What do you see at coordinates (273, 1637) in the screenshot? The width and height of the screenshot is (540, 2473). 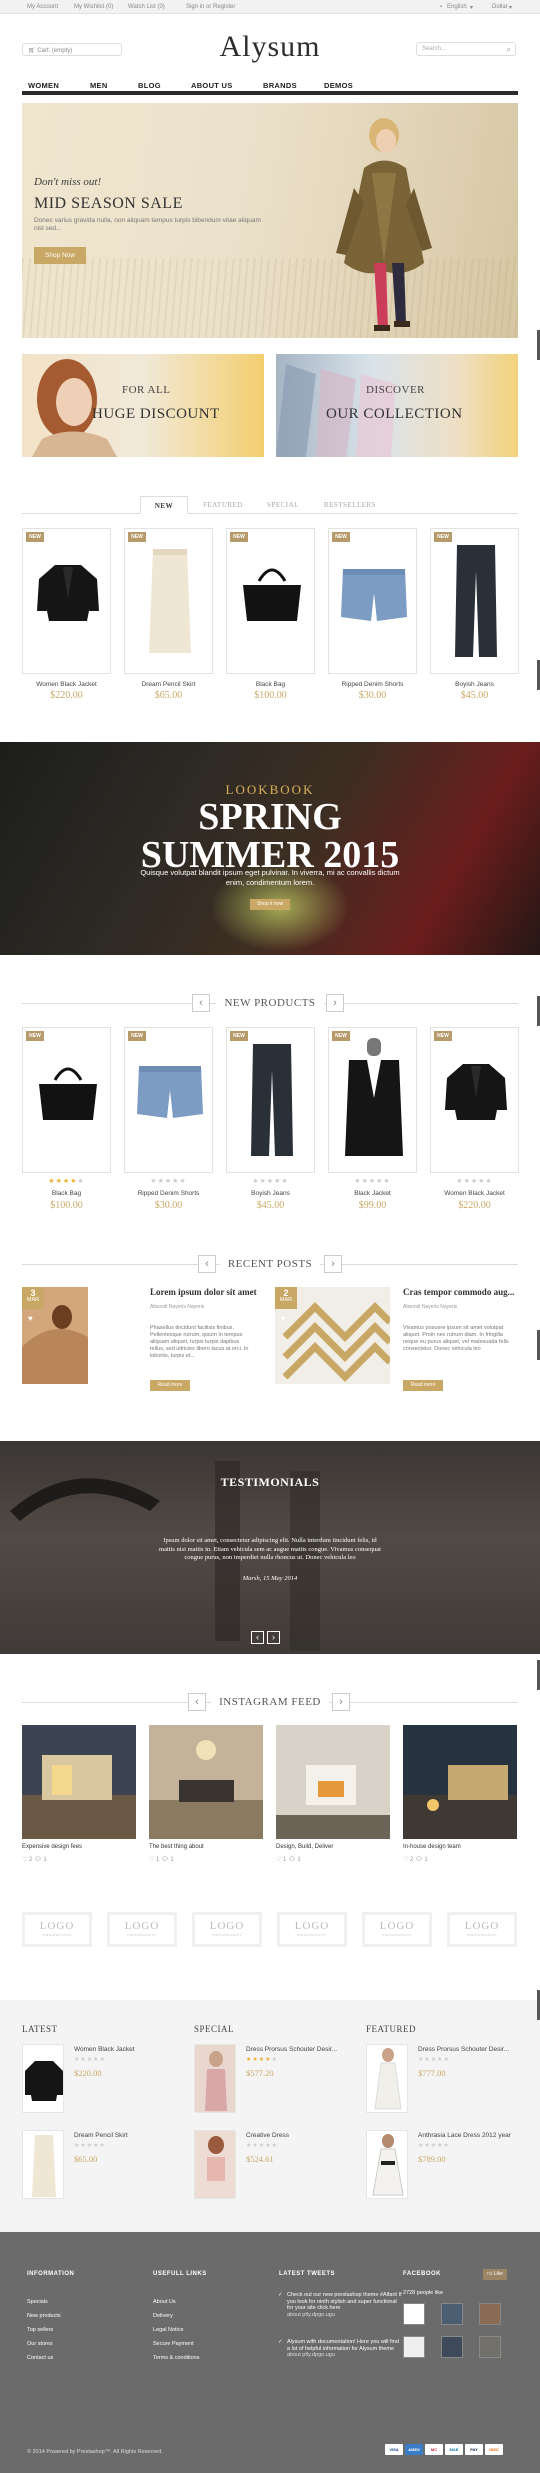 I see `testimonial-next-icon: ›` at bounding box center [273, 1637].